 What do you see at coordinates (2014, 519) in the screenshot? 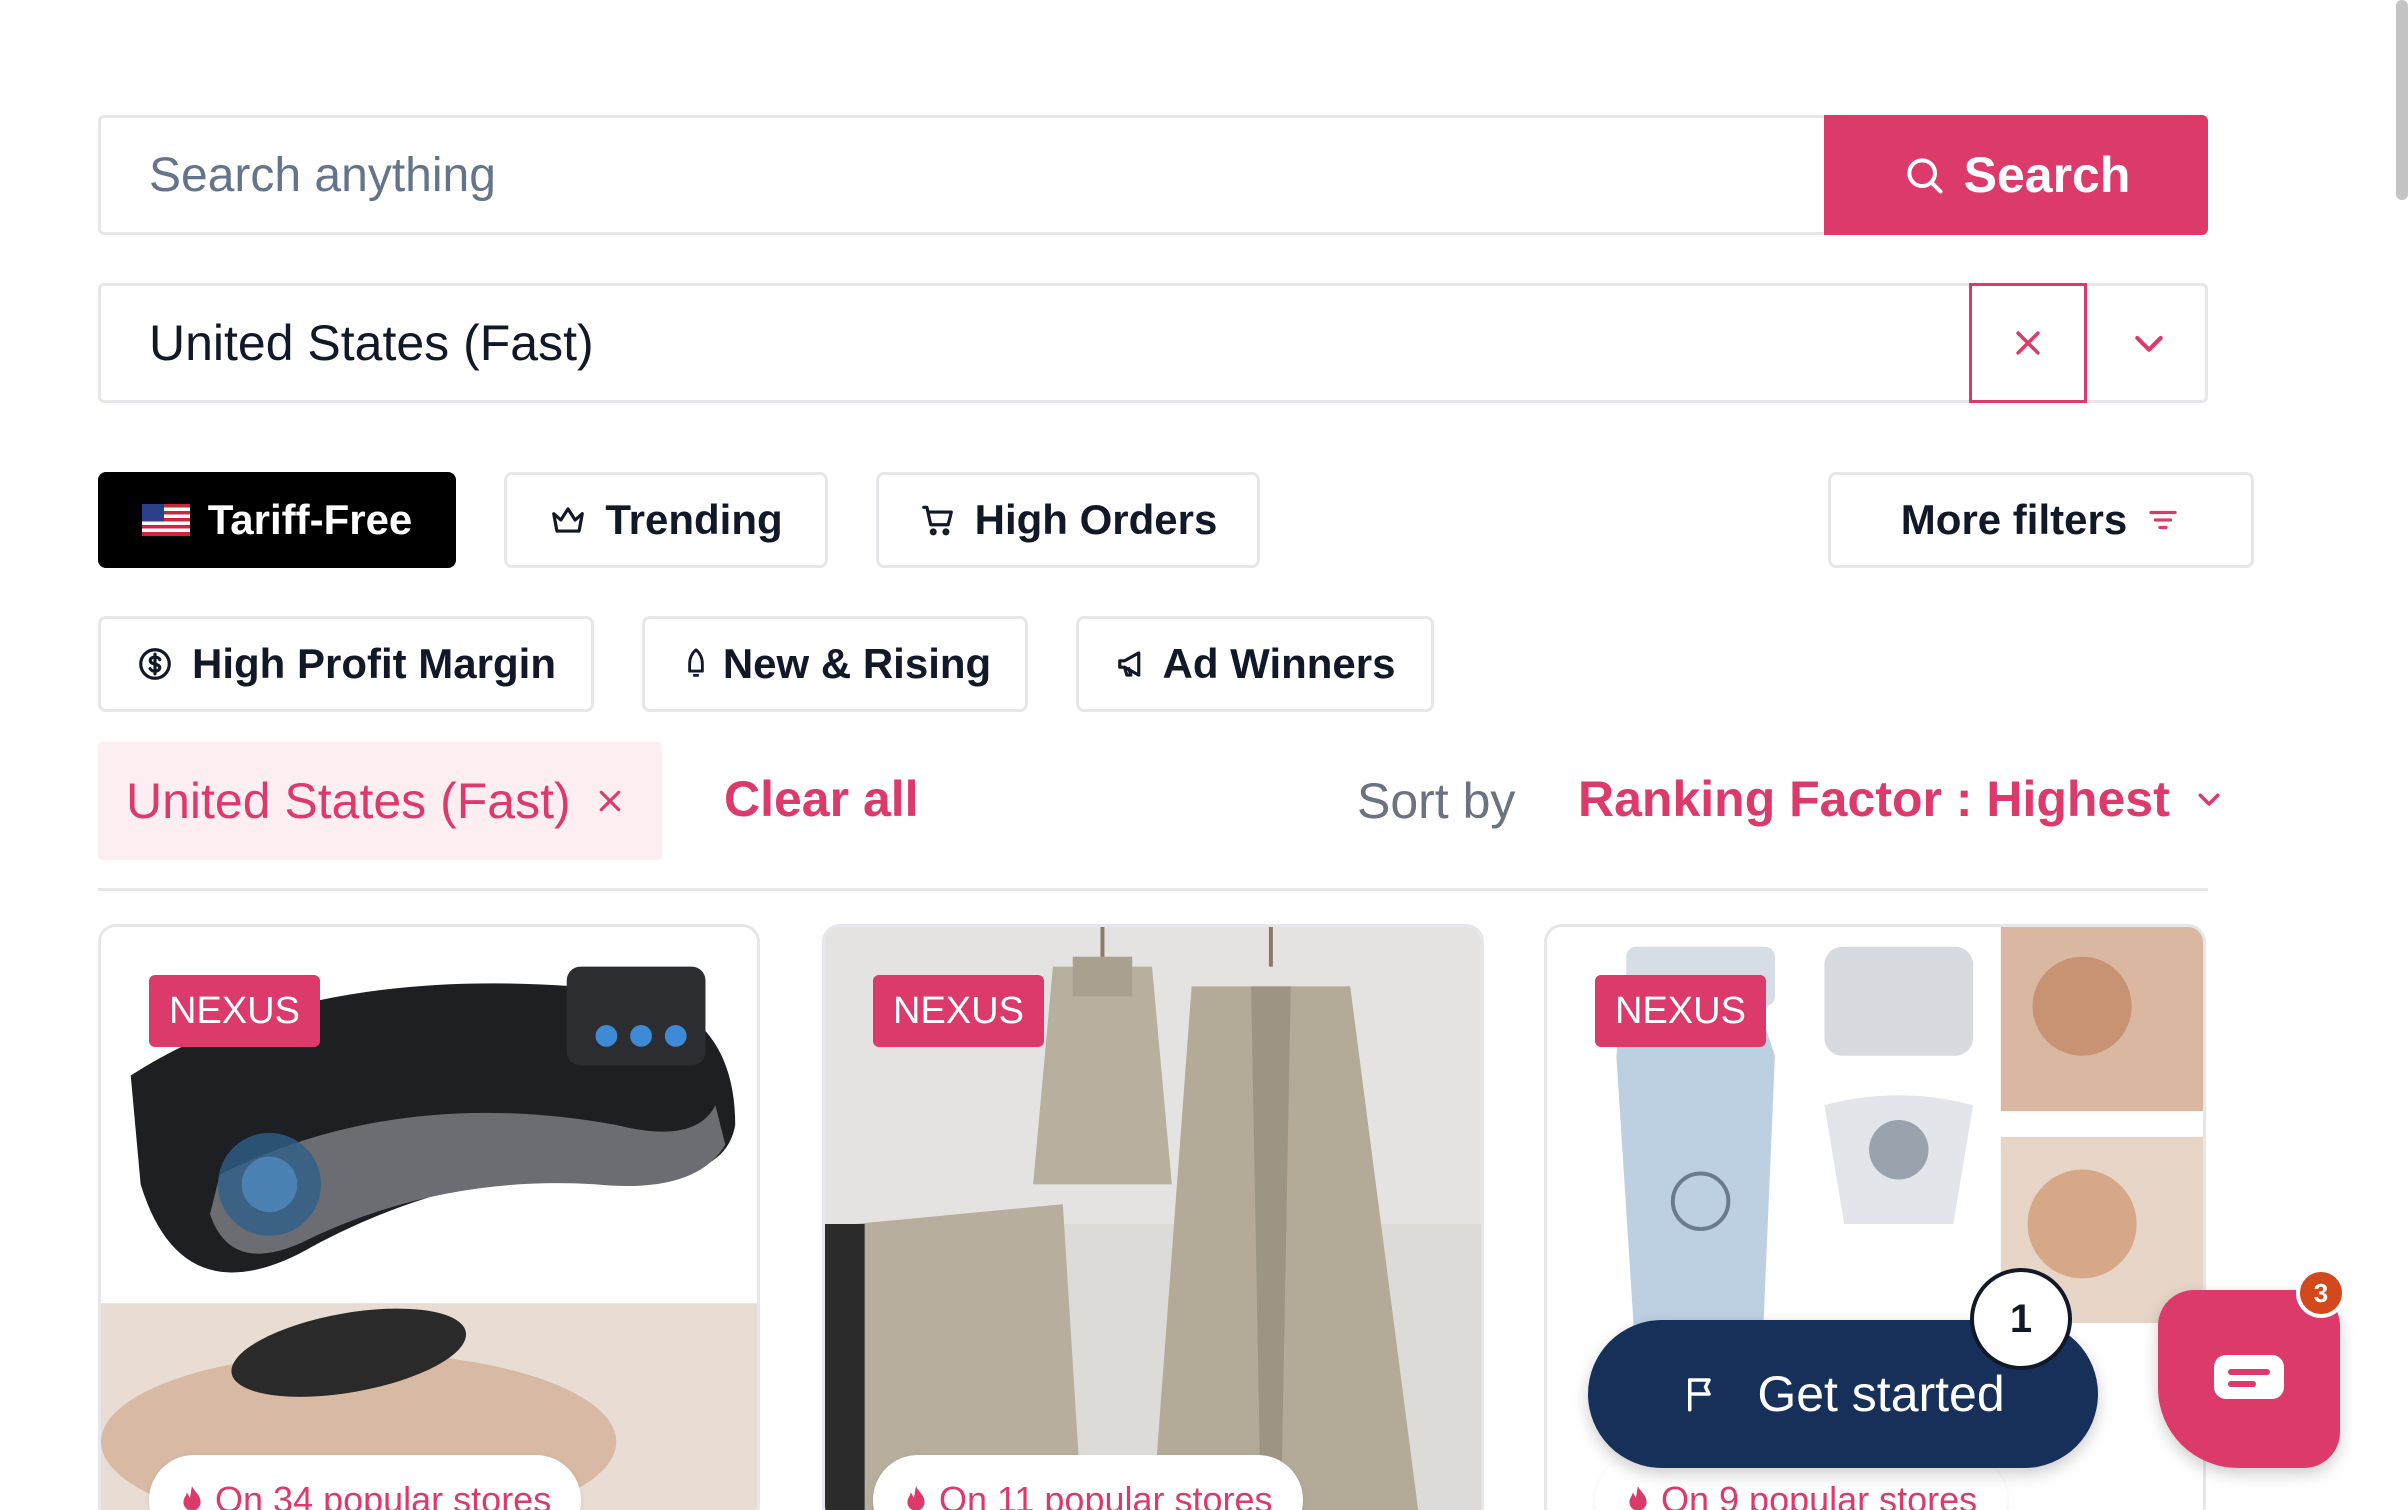
I see `more-filters-label: More filters` at bounding box center [2014, 519].